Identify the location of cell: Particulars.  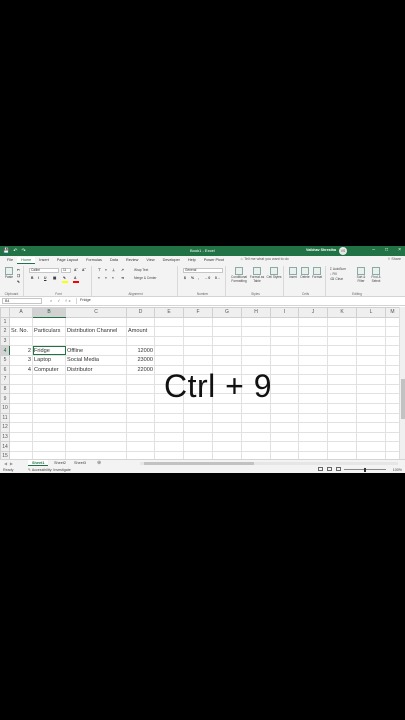
(49, 331).